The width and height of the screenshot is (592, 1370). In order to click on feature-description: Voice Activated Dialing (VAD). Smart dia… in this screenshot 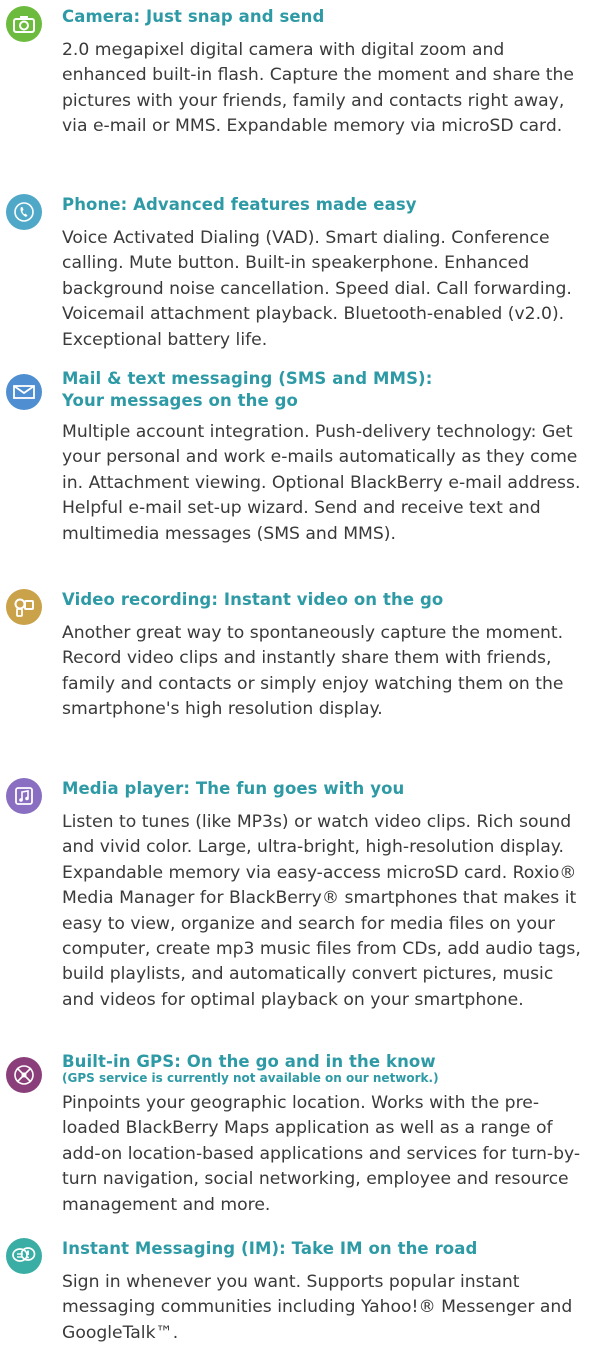, I will do `click(317, 289)`.